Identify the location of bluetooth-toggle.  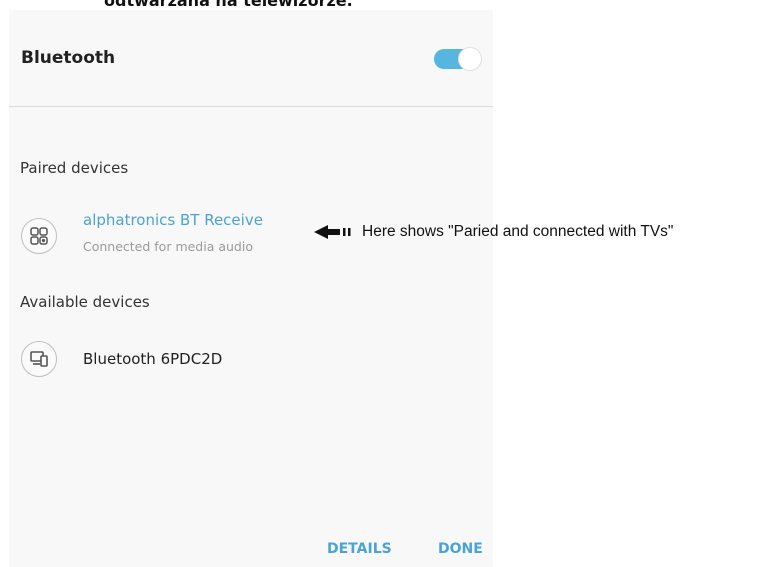
(458, 59).